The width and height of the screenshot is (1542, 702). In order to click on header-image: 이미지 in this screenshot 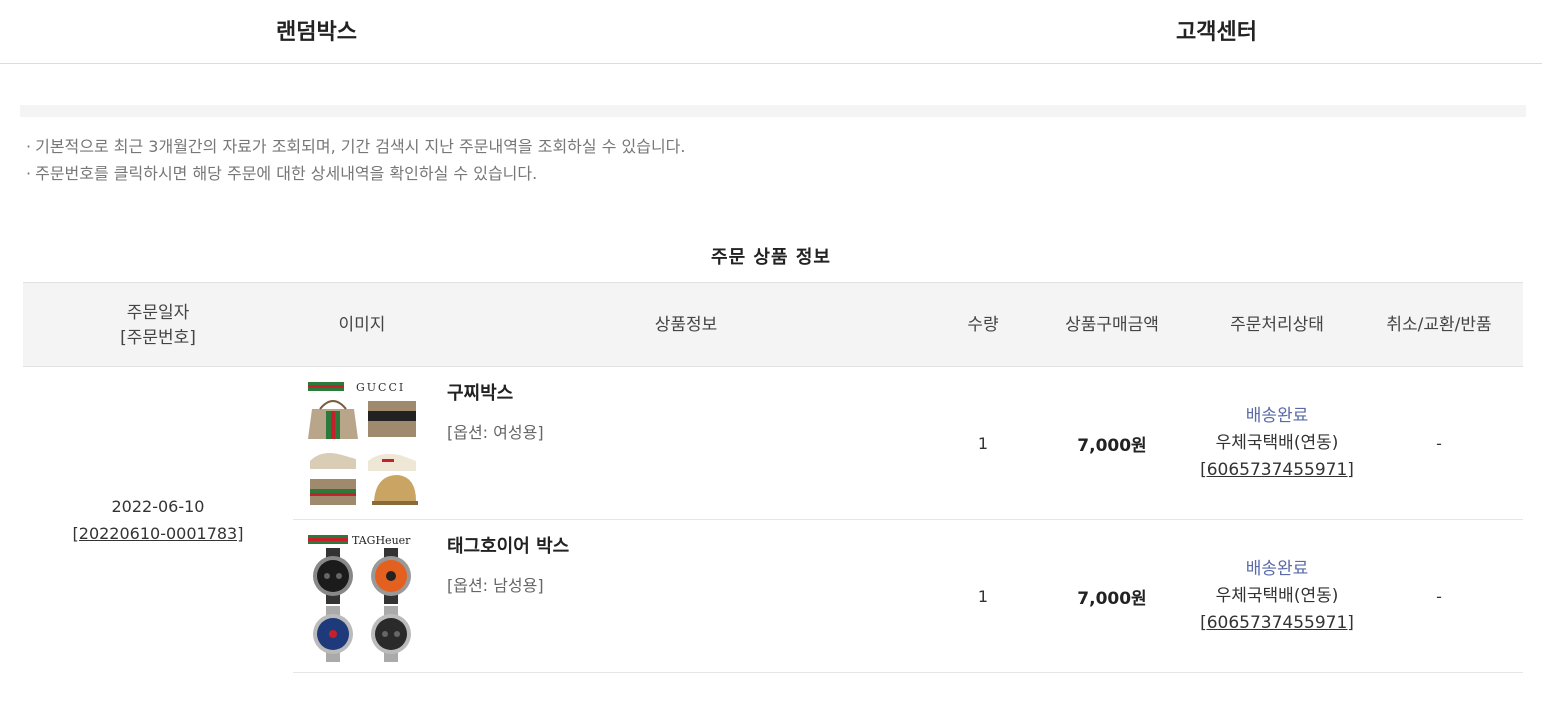, I will do `click(362, 325)`.